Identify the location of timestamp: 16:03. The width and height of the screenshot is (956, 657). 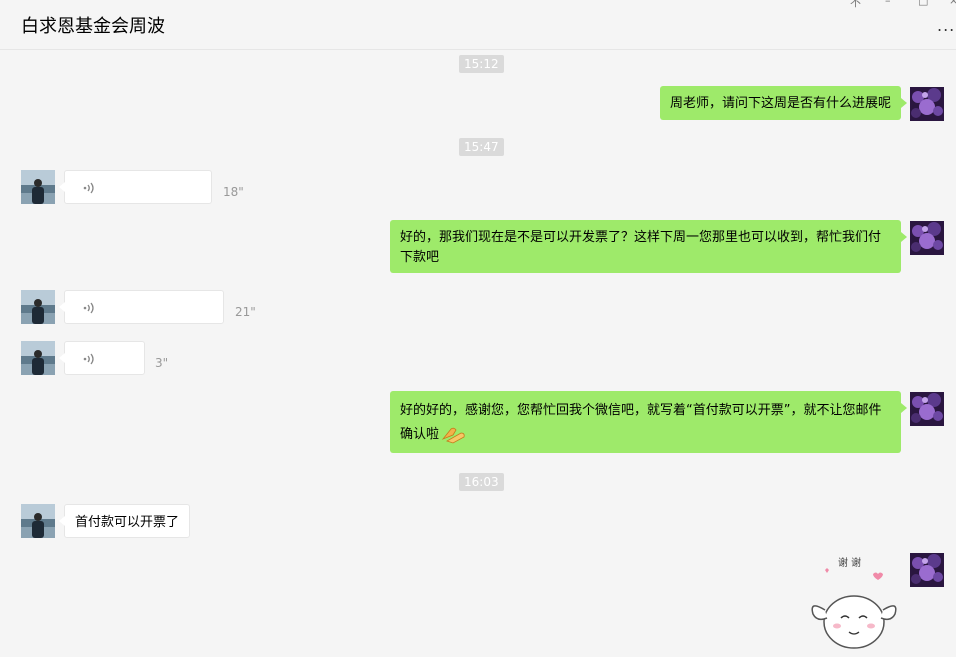
(481, 482).